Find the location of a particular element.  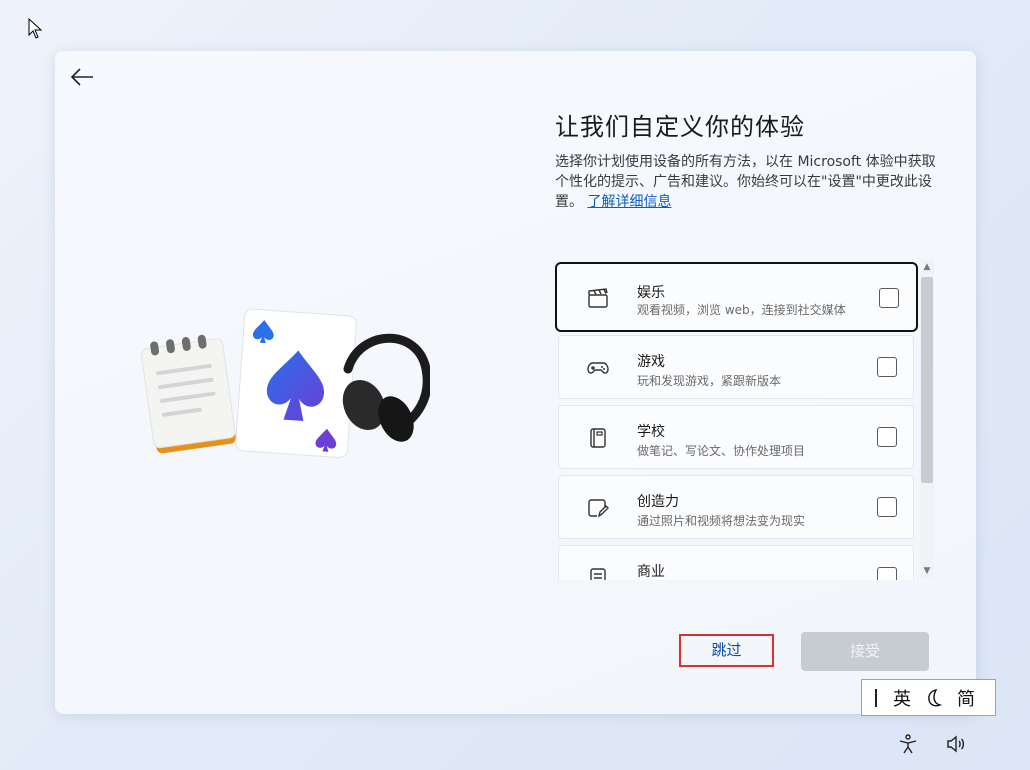

scroll-down-icon: ▼ is located at coordinates (927, 571).